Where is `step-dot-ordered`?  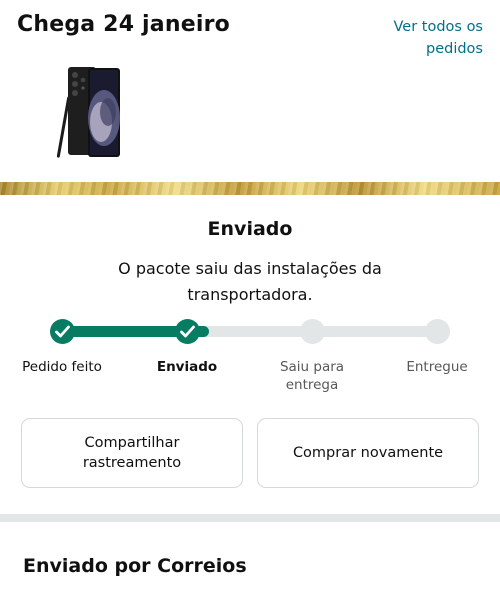 step-dot-ordered is located at coordinates (62, 331).